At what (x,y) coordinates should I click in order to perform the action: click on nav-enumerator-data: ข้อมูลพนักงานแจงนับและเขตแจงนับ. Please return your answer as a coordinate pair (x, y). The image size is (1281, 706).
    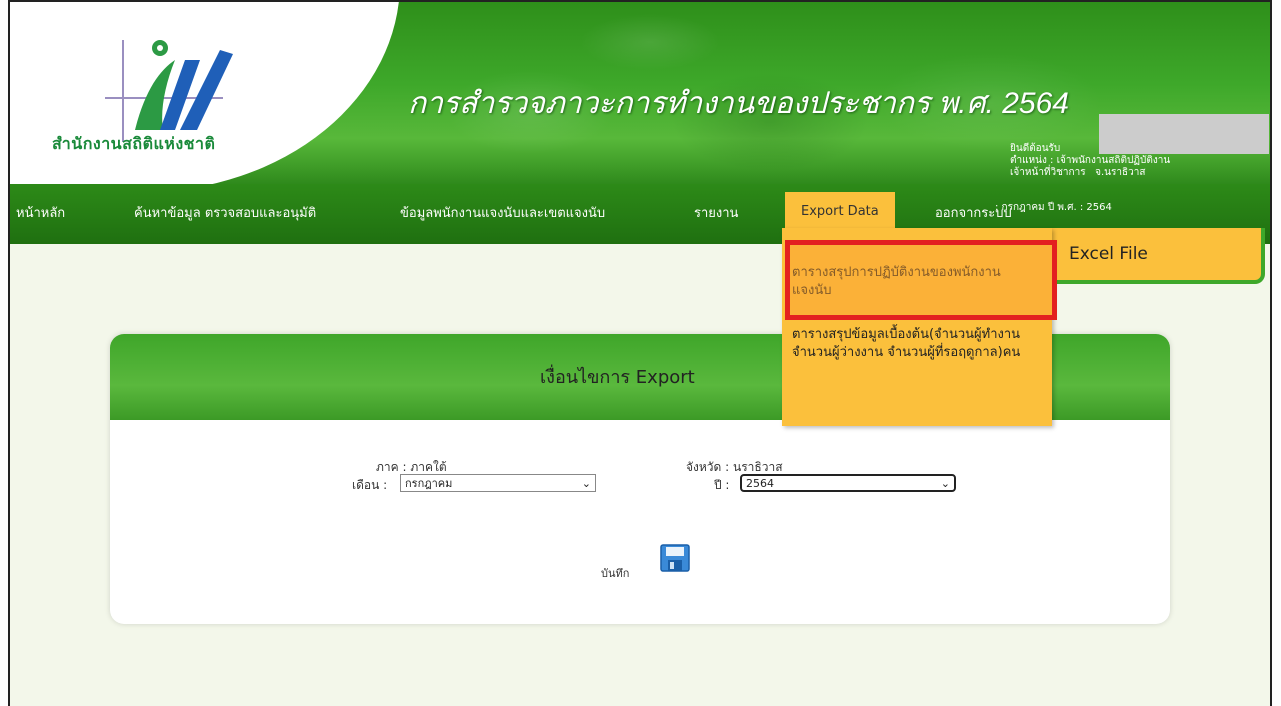
    Looking at the image, I should click on (502, 212).